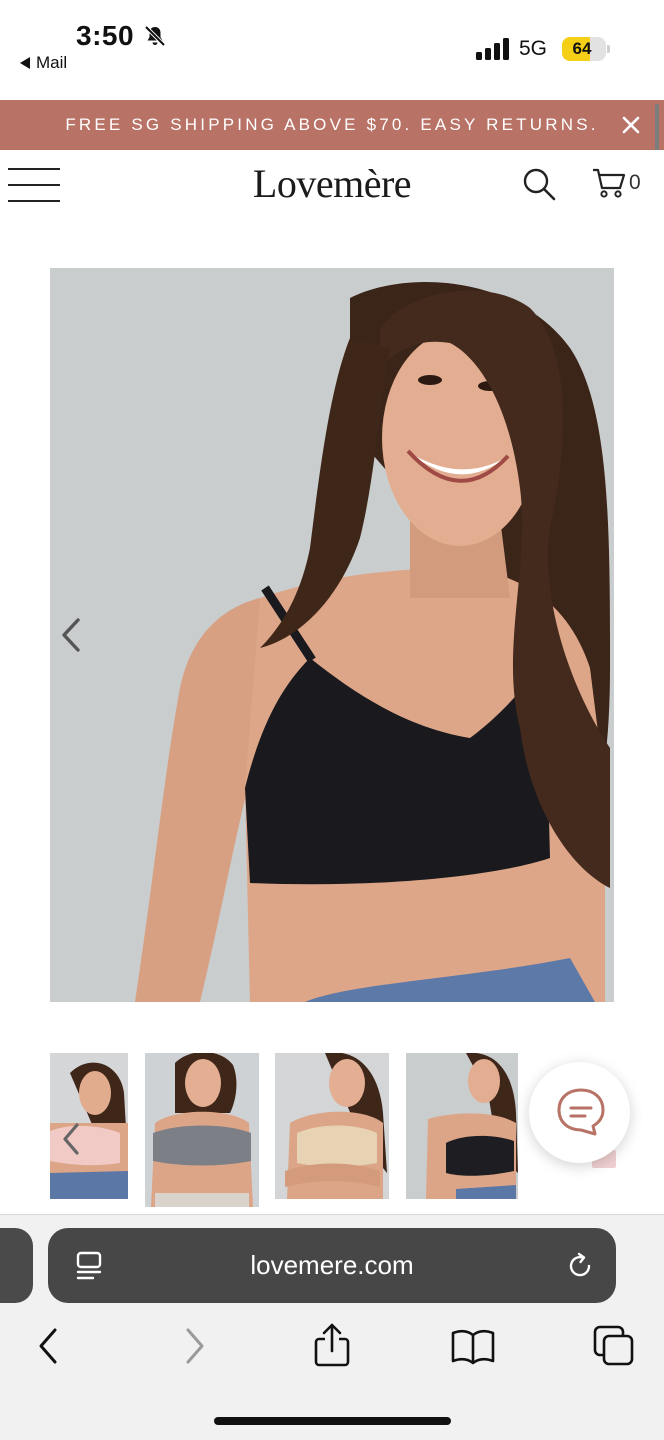 This screenshot has height=1440, width=664. I want to click on thumbnail-grey, so click(202, 1130).